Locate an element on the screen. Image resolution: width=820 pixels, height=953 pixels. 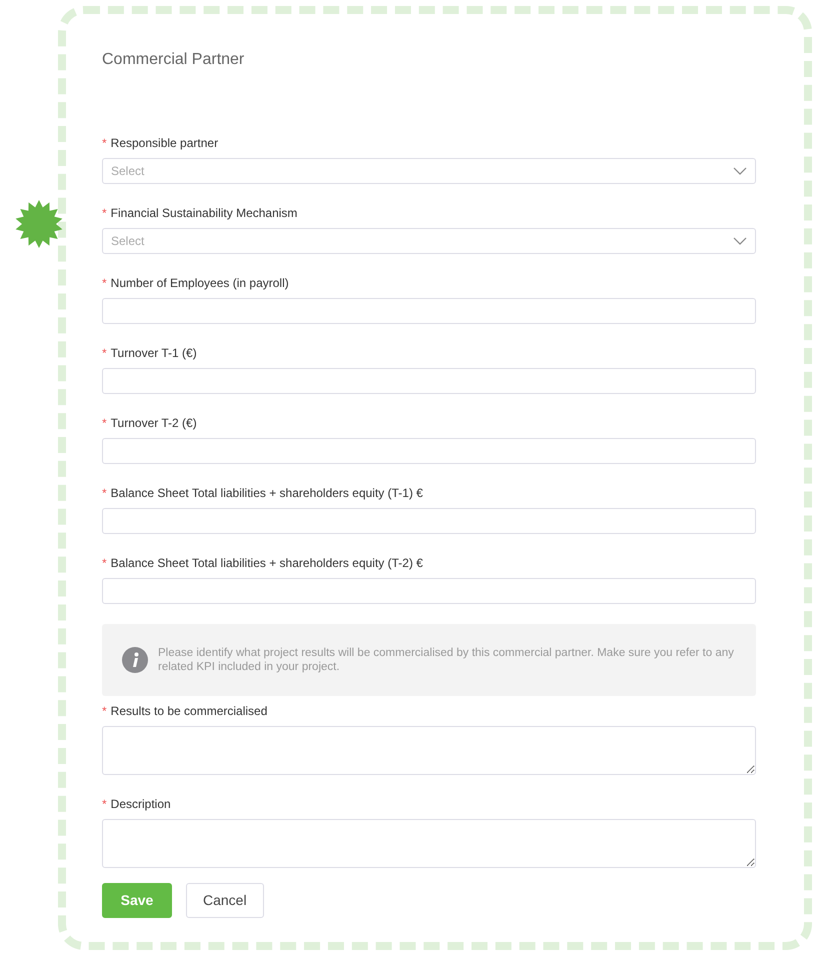
field-label: Number of Employees (in payroll) is located at coordinates (199, 283).